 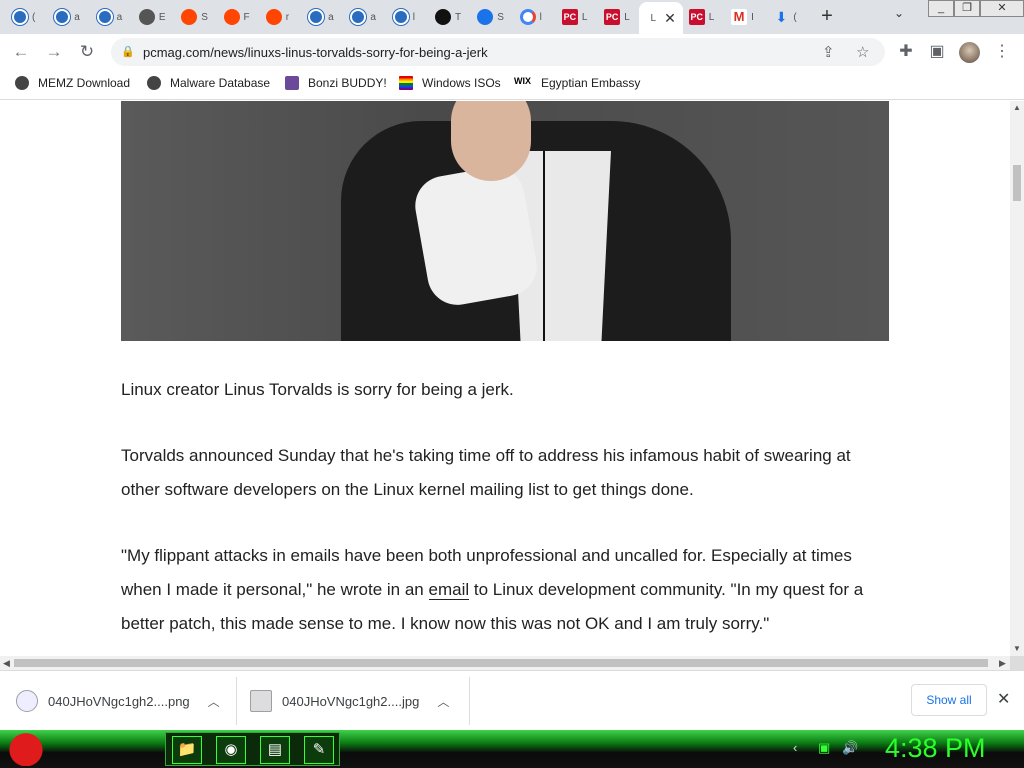 What do you see at coordinates (450, 83) in the screenshot?
I see `bookmark-windows-isos: Windows ISOs` at bounding box center [450, 83].